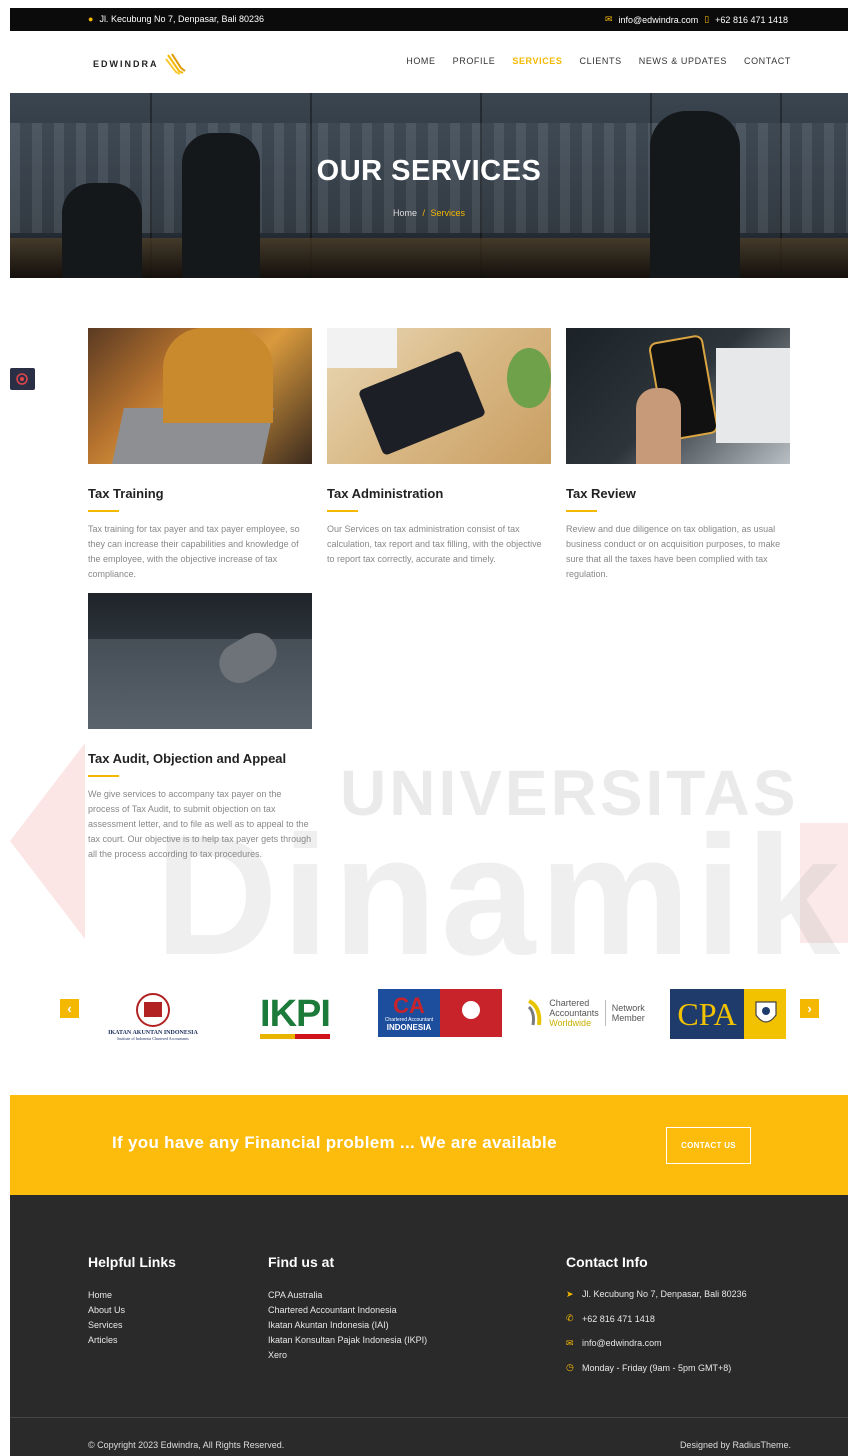 This screenshot has height=1456, width=848. Describe the element at coordinates (809, 1008) in the screenshot. I see `carousel-next-button: ›` at that location.